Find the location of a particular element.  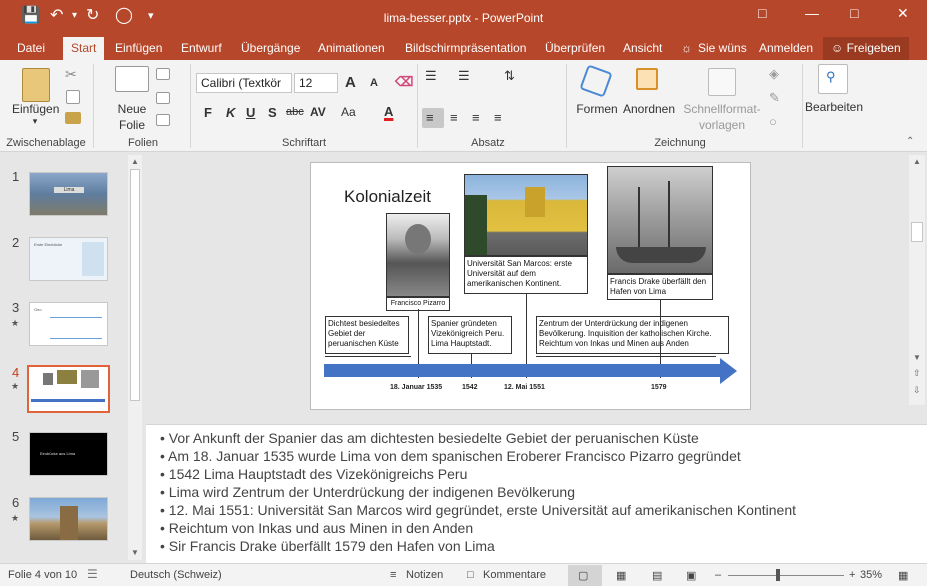

slide-counter: Folie 4 von 10 is located at coordinates (42, 575).